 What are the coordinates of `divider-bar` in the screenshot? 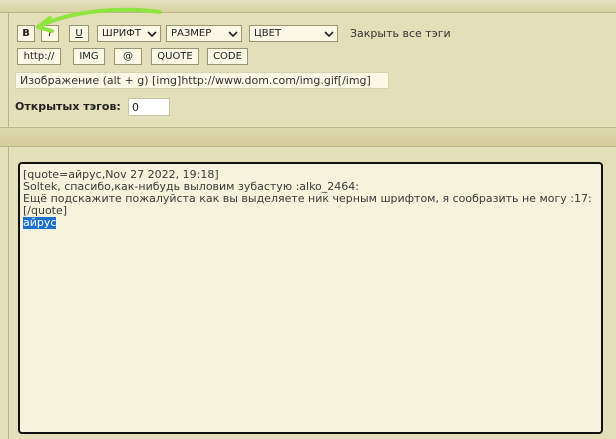 It's located at (308, 137).